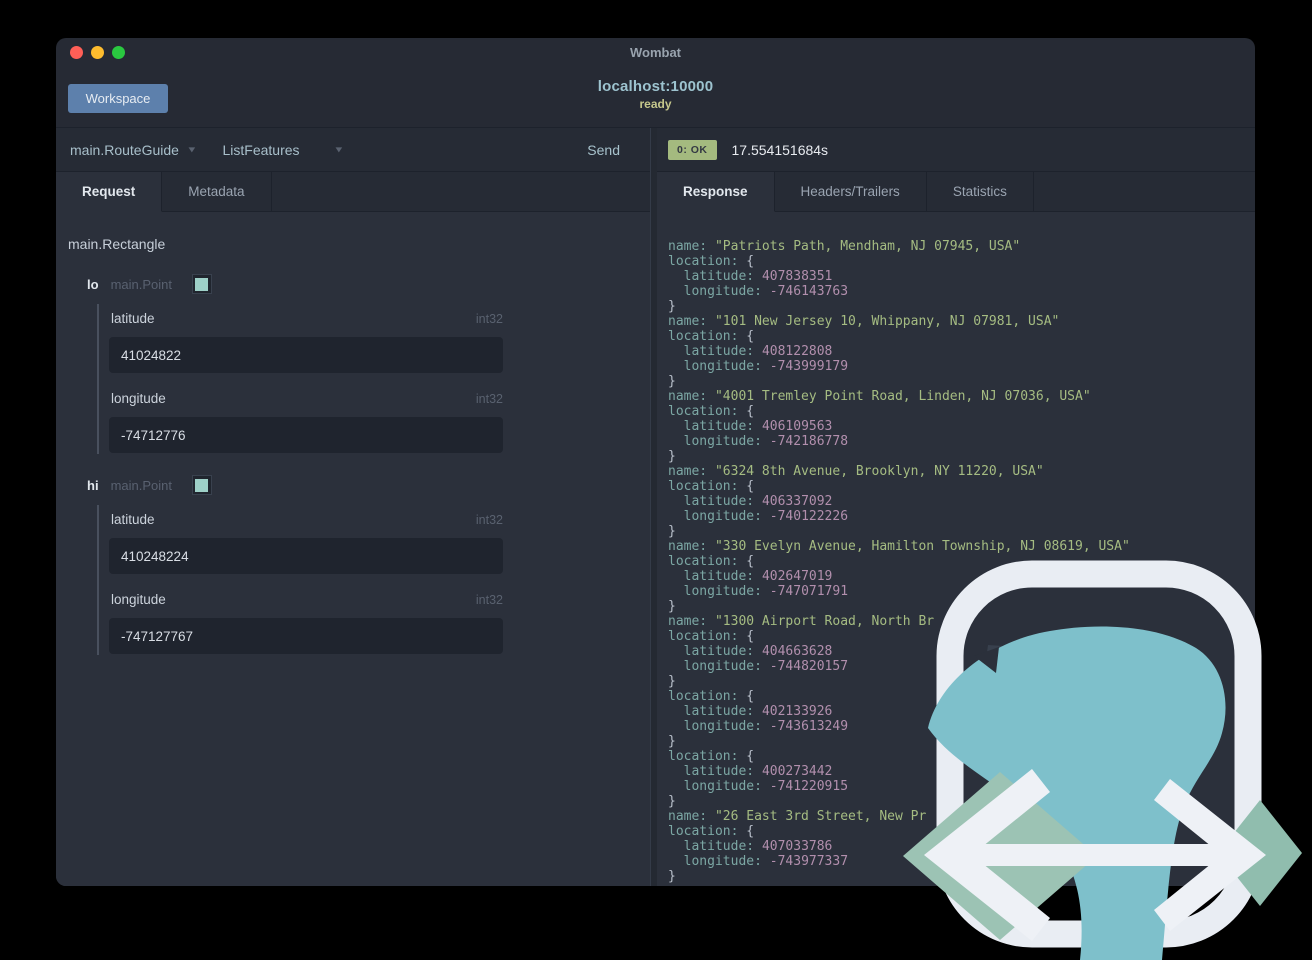 The width and height of the screenshot is (1312, 960). I want to click on minimize-window-icon, so click(97, 52).